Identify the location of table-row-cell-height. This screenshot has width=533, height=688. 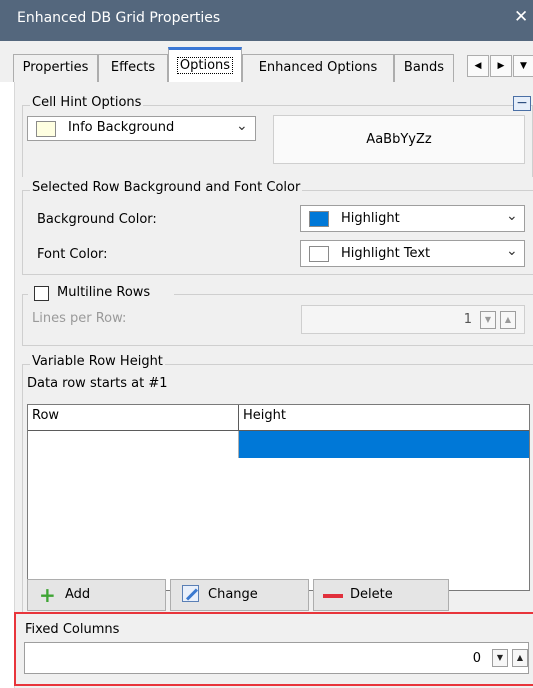
(384, 444).